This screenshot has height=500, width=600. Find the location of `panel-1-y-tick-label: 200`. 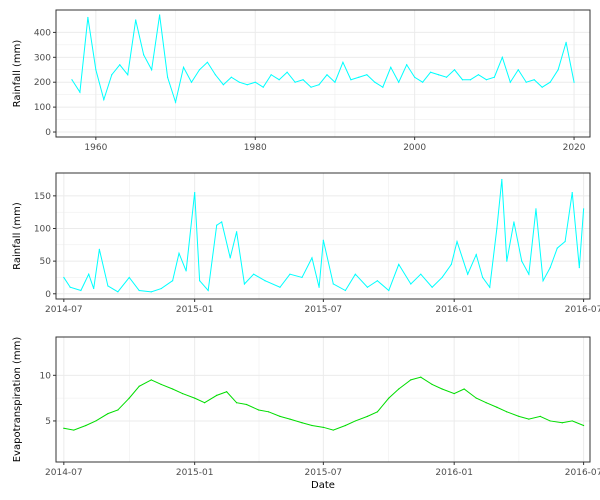

panel-1-y-tick-label: 200 is located at coordinates (42, 83).